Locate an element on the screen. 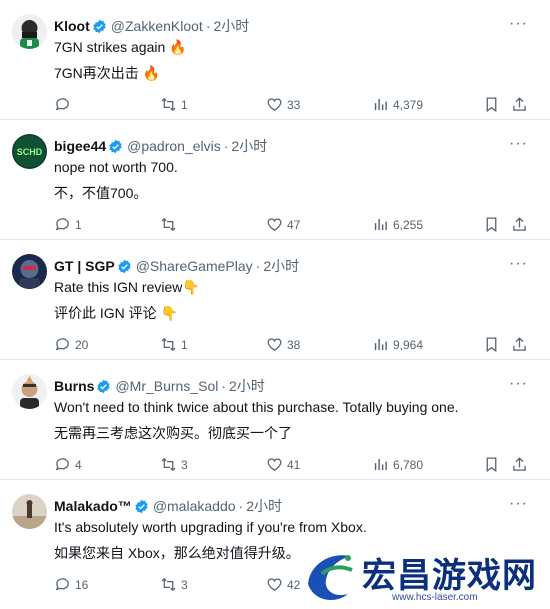 This screenshot has width=550, height=609. display-name: bigee44 is located at coordinates (80, 146).